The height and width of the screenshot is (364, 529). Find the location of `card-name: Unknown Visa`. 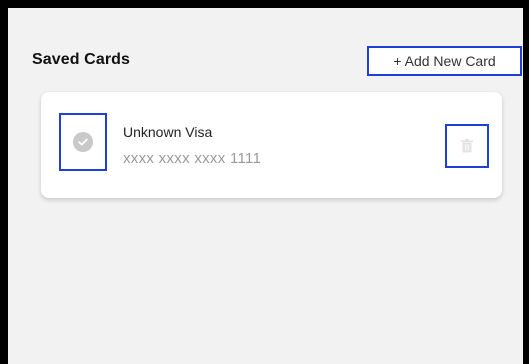

card-name: Unknown Visa is located at coordinates (168, 132).